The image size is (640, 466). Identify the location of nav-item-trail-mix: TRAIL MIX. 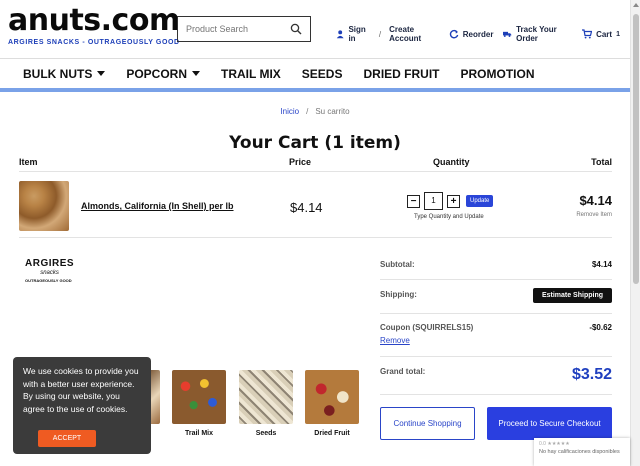
(251, 74).